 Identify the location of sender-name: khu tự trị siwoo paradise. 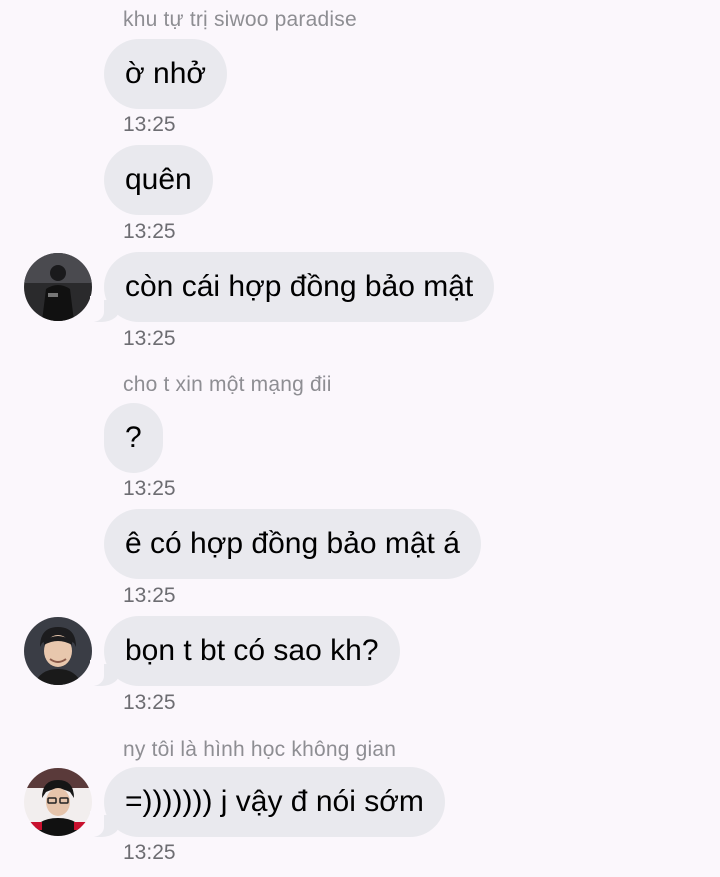
(240, 19).